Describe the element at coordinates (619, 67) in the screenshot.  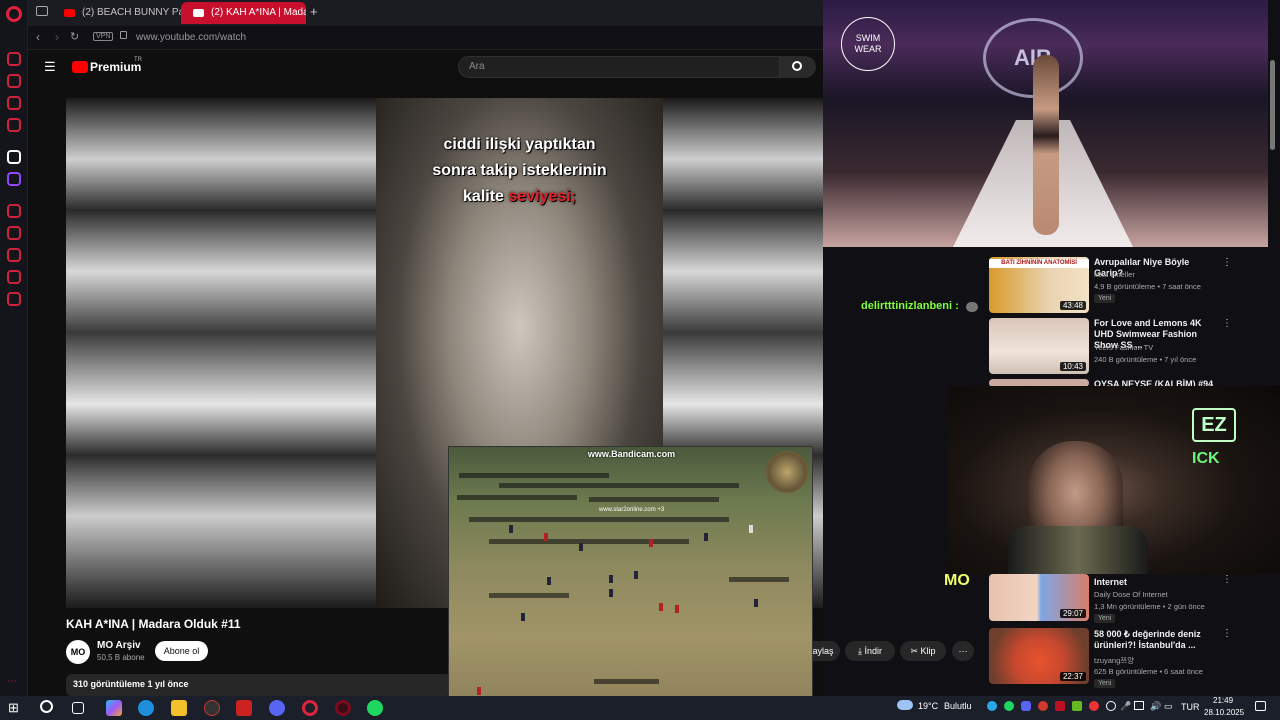
I see `search-input: Ara` at that location.